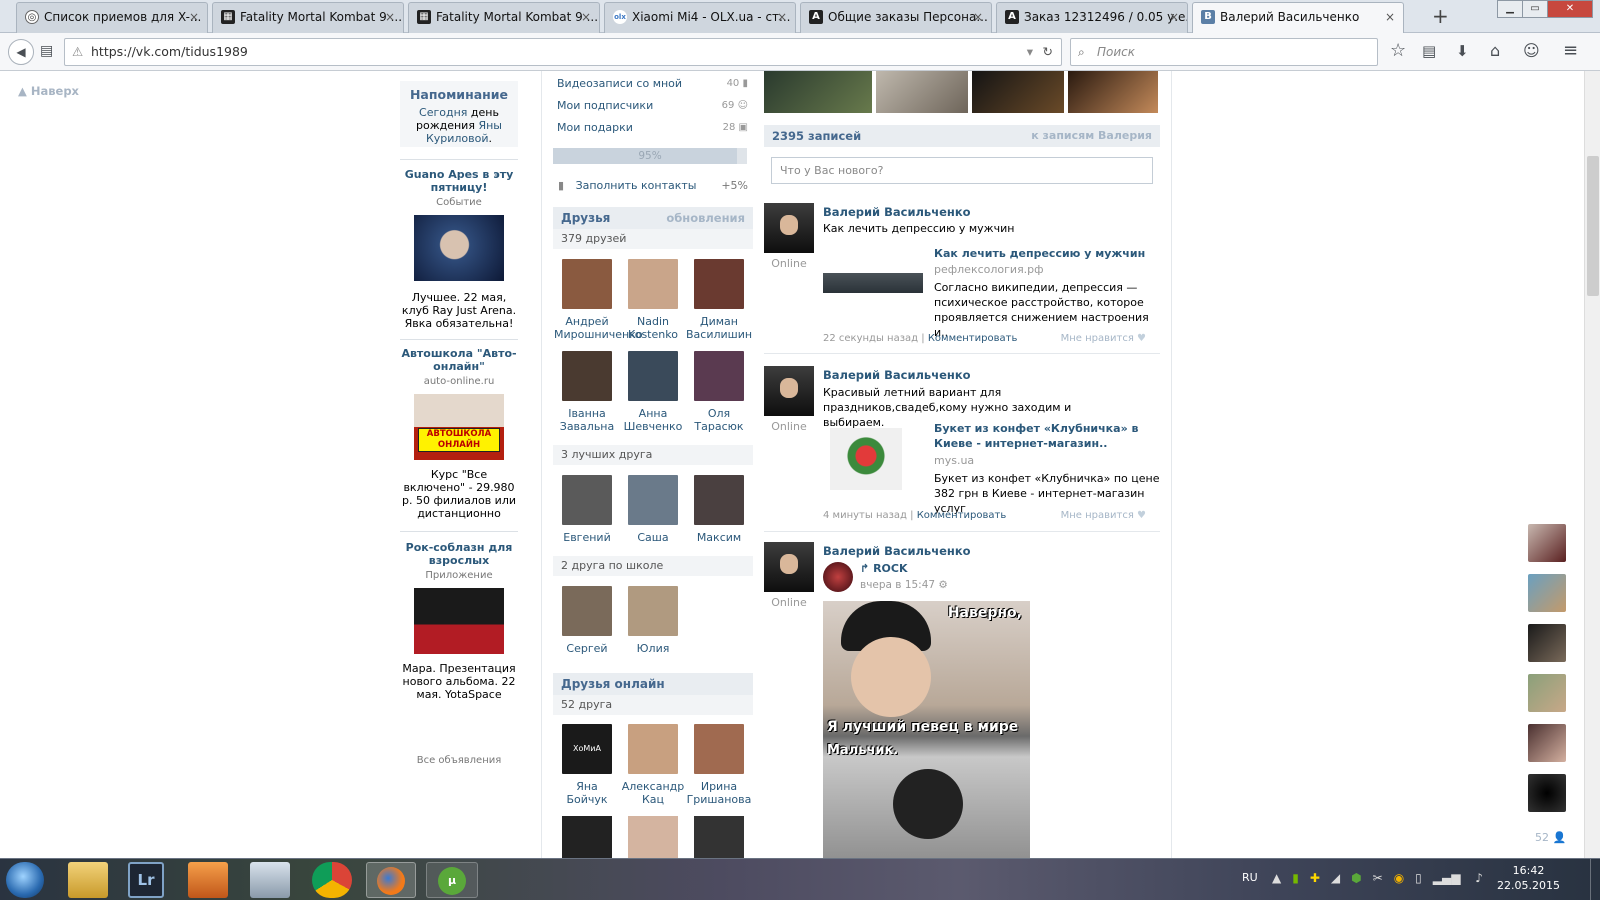 The height and width of the screenshot is (901, 1600). What do you see at coordinates (452, 880) in the screenshot?
I see `utorrent-taskbar-button: µ` at bounding box center [452, 880].